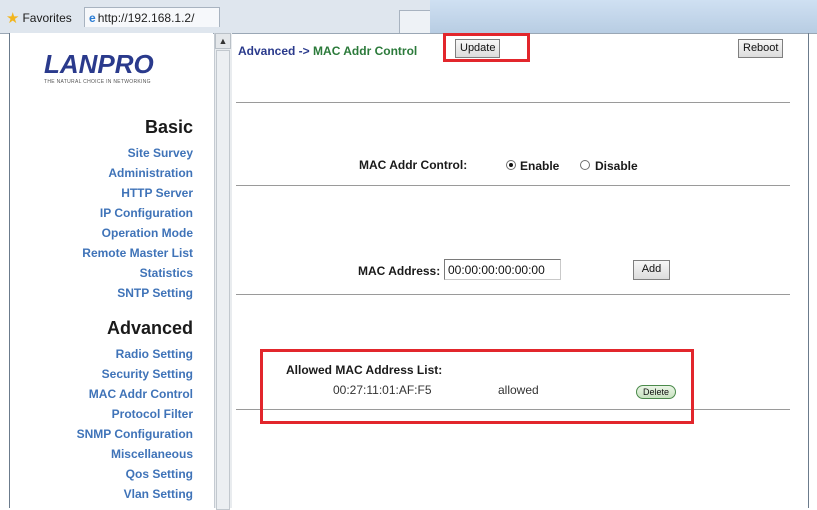  I want to click on radio-selected-dot, so click(511, 165).